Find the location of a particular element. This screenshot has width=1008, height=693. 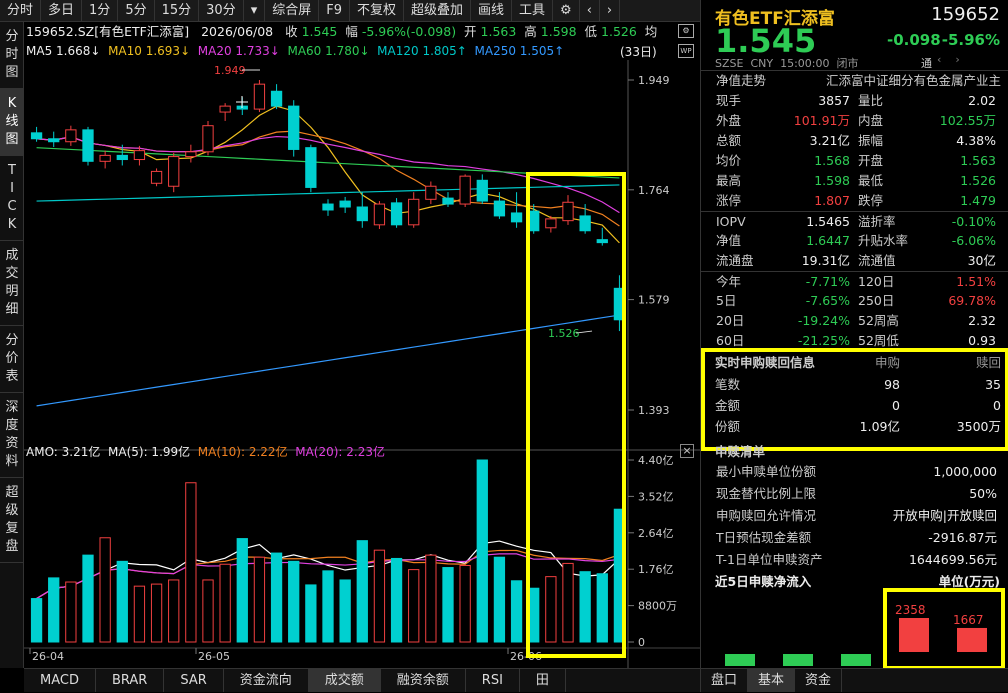

toolbar-item-6: ▾ is located at coordinates (255, 11).